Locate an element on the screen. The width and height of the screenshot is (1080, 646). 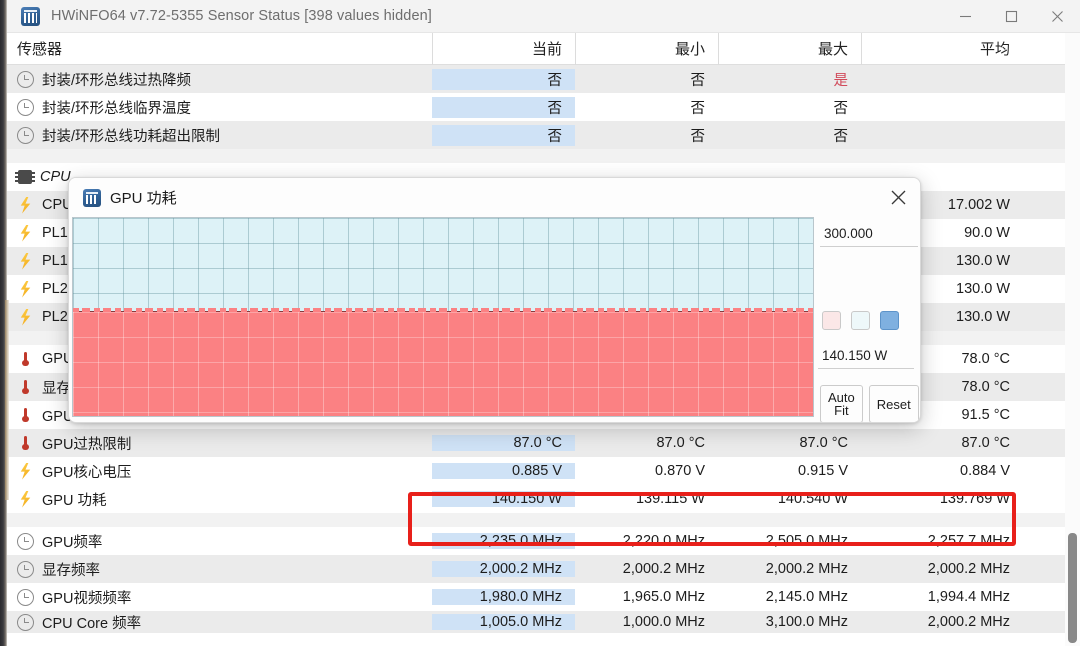
row-current-value: 1,980.0 MHz is located at coordinates (503, 597).